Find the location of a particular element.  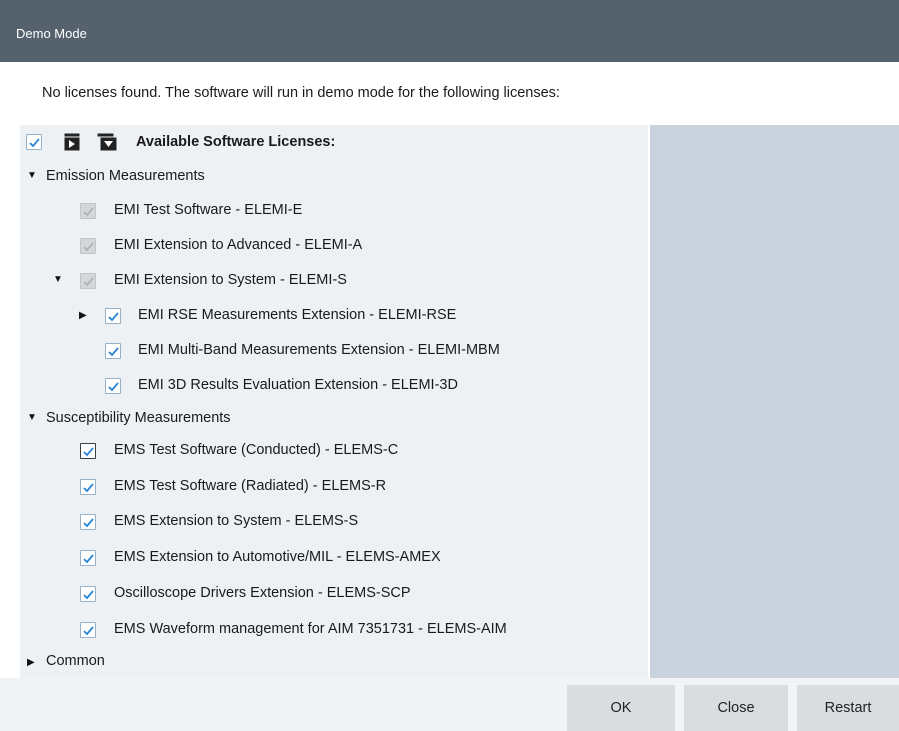

category-label: Susceptibility Measurements is located at coordinates (138, 418).